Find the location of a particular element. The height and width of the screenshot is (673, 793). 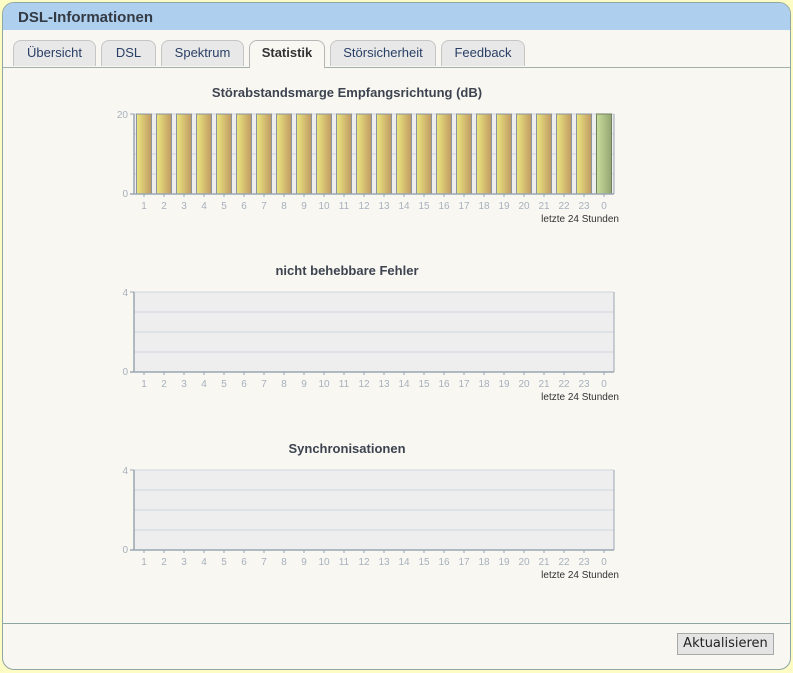

refresh-button: Aktualisieren is located at coordinates (725, 644).